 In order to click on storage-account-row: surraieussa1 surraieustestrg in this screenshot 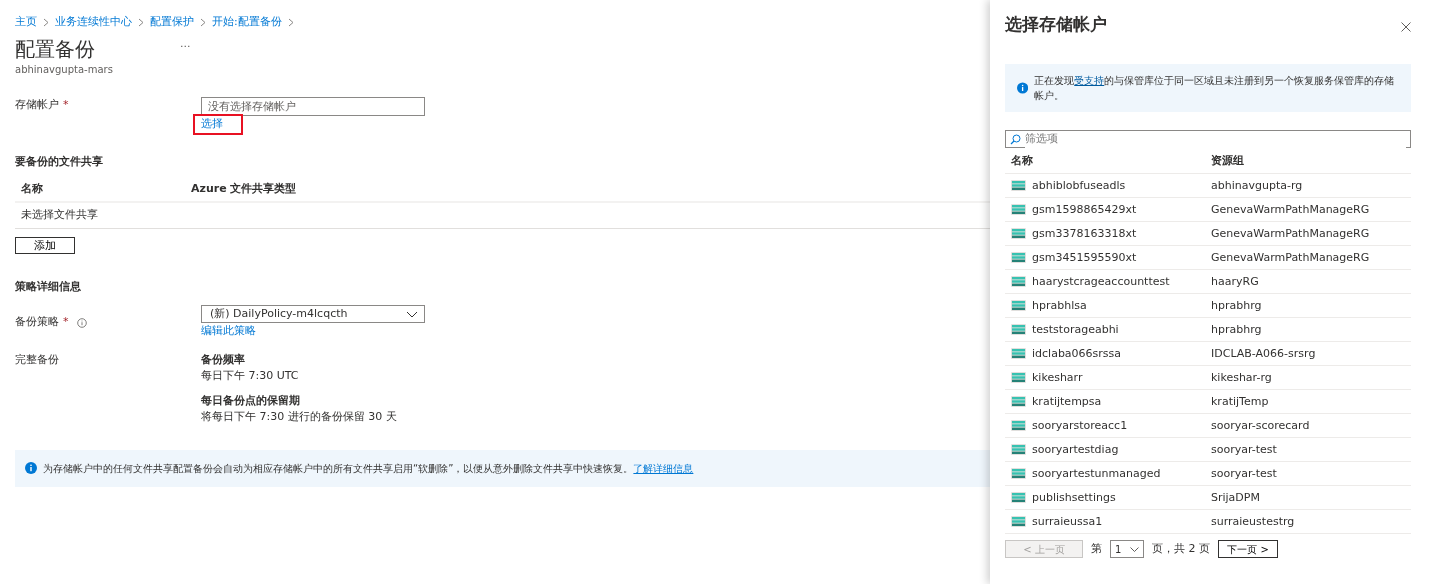, I will do `click(1208, 522)`.